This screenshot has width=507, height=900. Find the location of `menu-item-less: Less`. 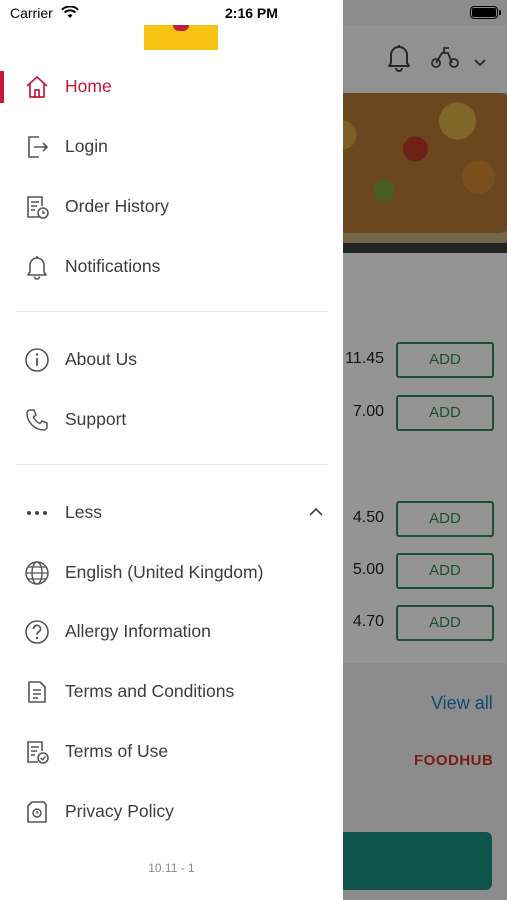

menu-item-less: Less is located at coordinates (171, 512).